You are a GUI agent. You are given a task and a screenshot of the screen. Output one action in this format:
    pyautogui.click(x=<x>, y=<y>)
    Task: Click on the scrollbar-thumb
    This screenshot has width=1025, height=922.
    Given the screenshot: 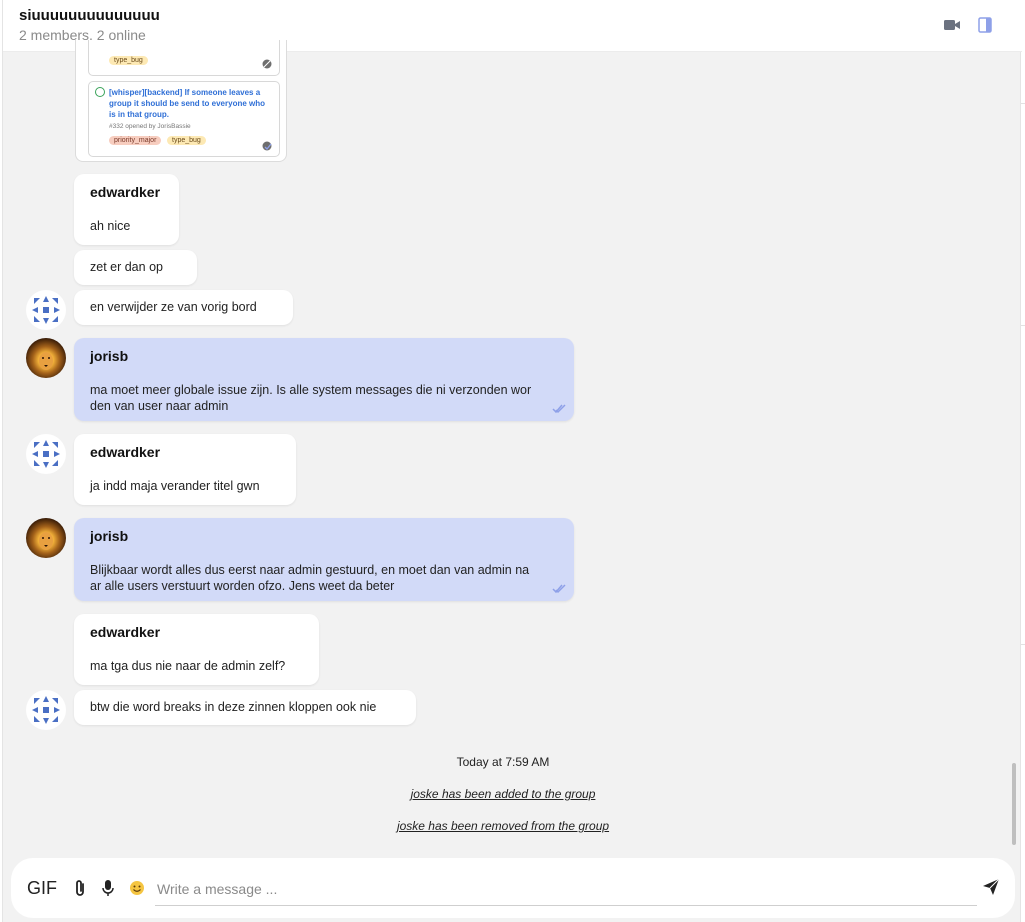 What is the action you would take?
    pyautogui.click(x=1014, y=804)
    